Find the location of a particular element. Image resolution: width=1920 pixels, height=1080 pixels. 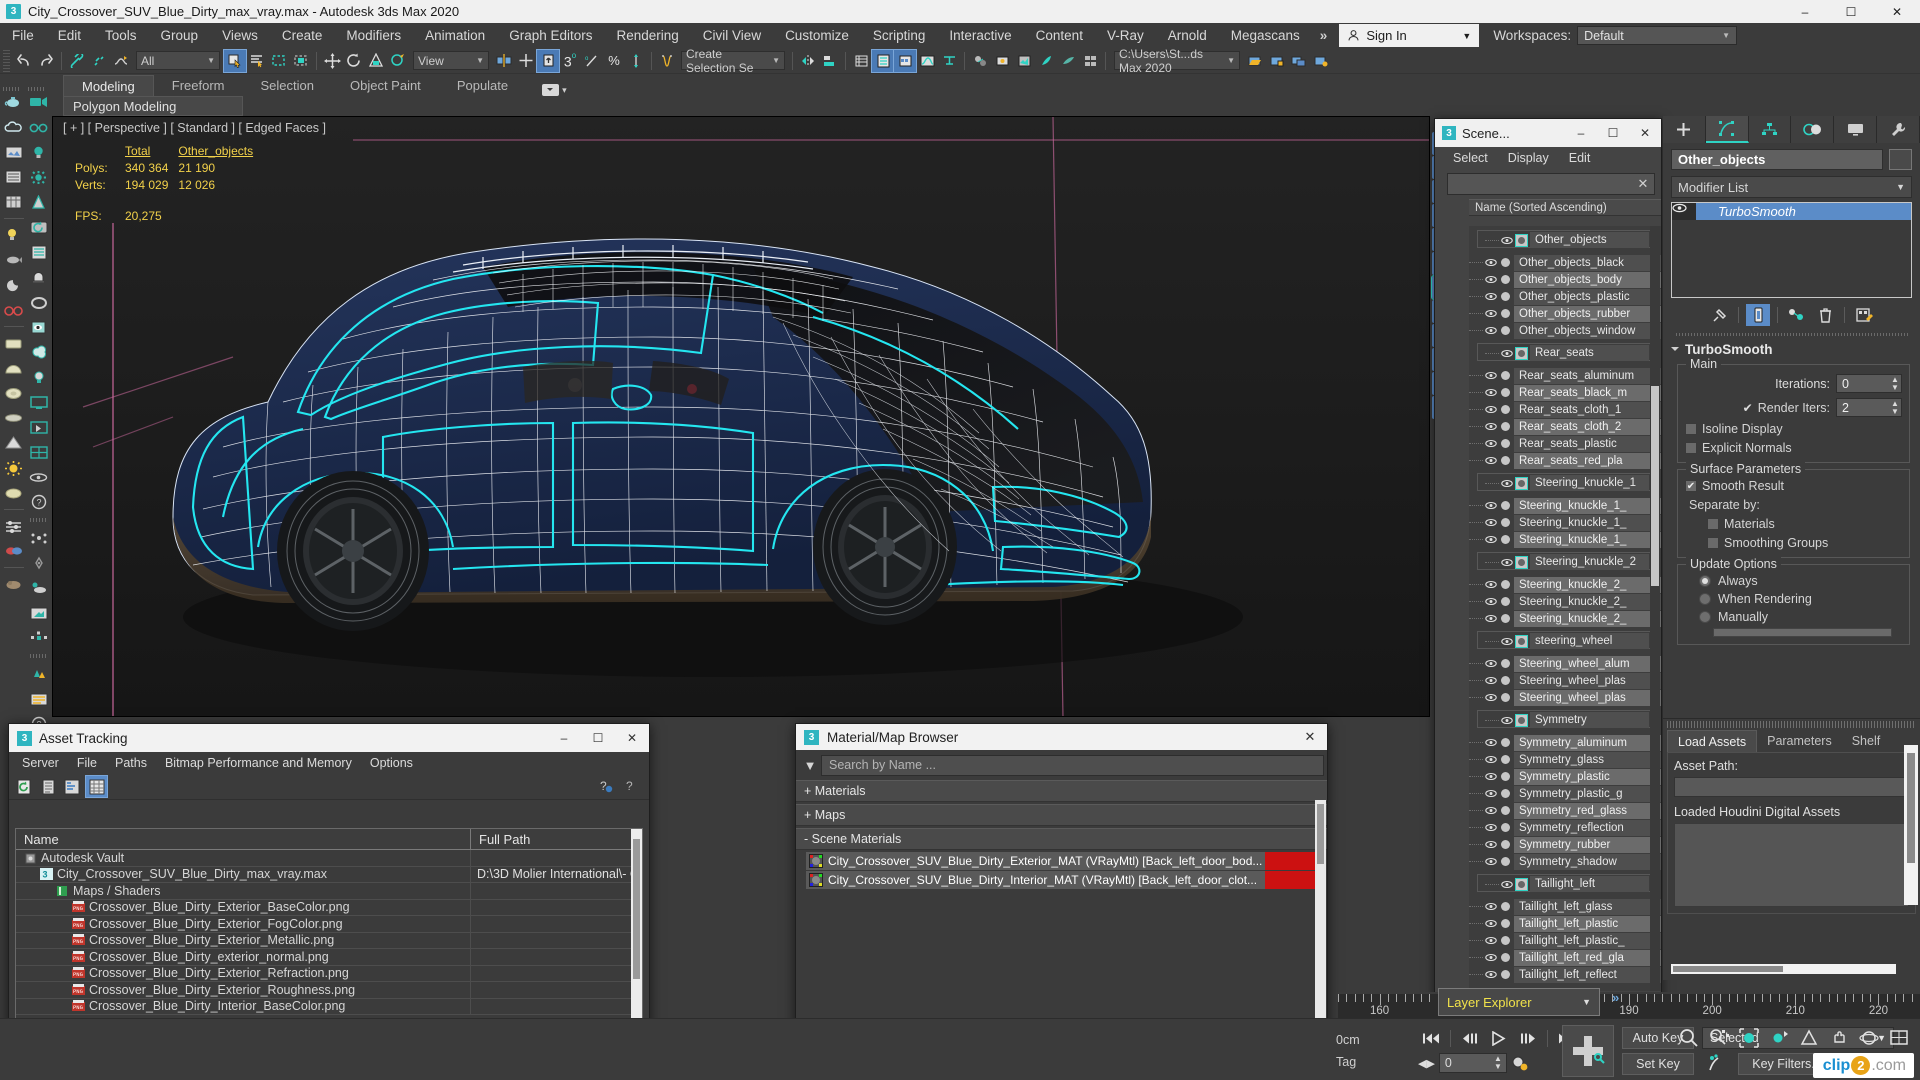

sphere-primitive-icon is located at coordinates (14, 368).